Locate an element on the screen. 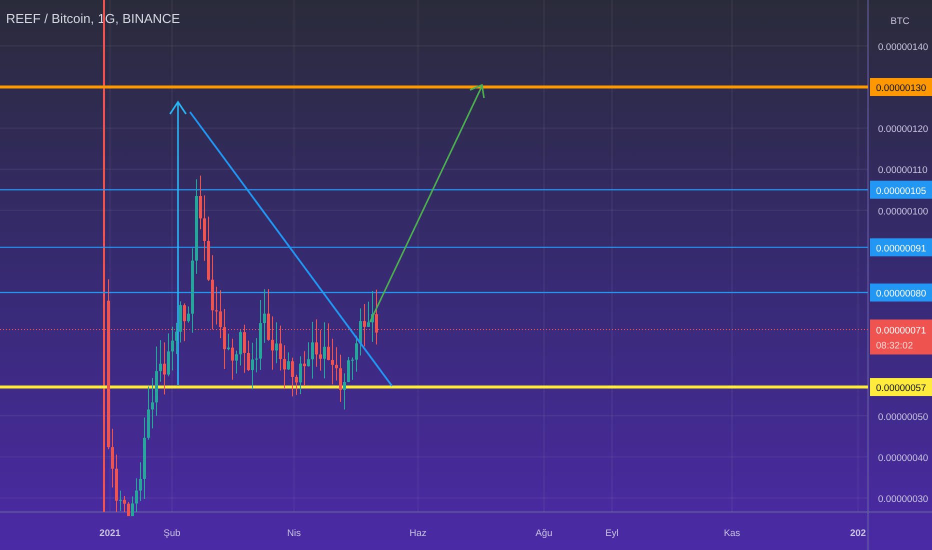  price-label: 0.00000080 is located at coordinates (901, 293).